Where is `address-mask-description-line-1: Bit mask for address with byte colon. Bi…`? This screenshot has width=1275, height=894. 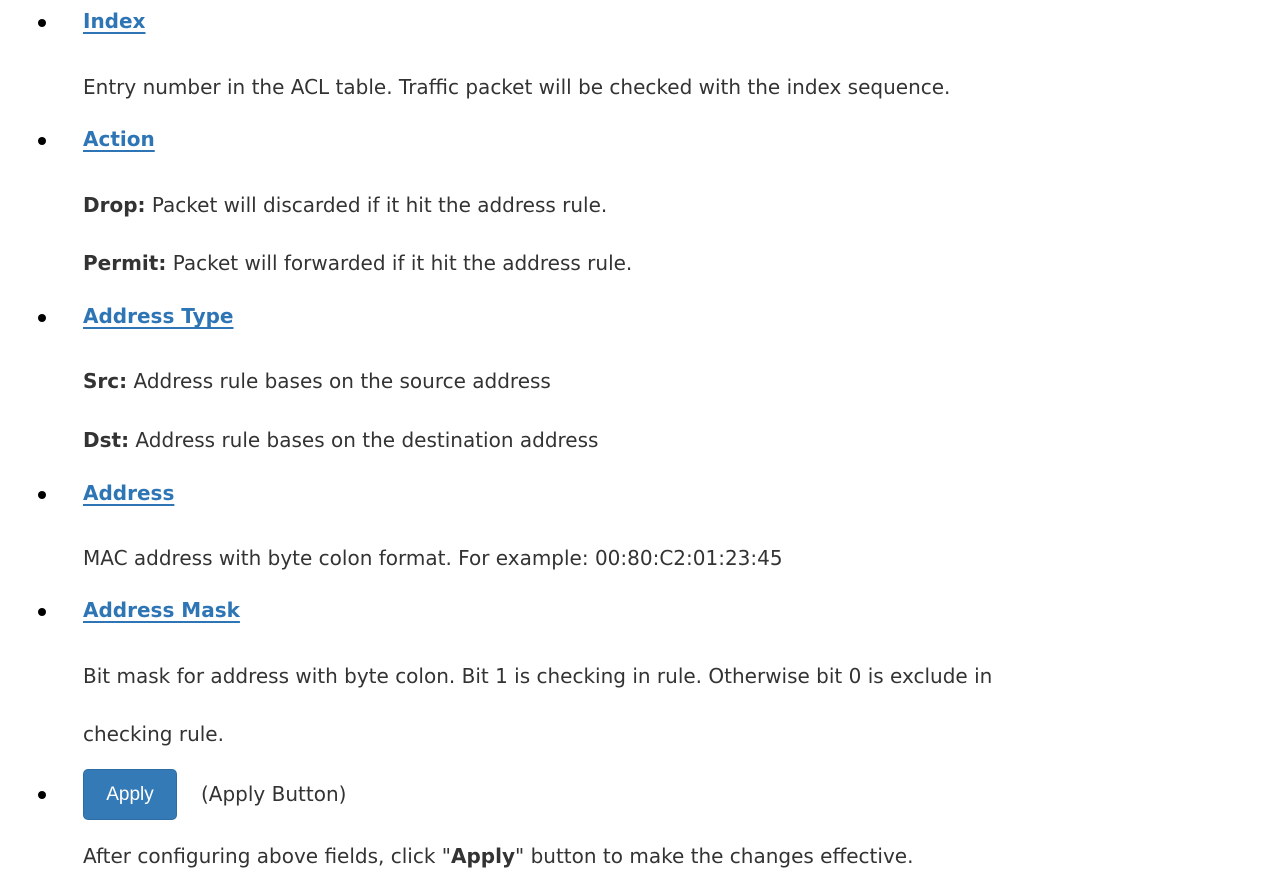 address-mask-description-line-1: Bit mask for address with byte colon. Bi… is located at coordinates (538, 676).